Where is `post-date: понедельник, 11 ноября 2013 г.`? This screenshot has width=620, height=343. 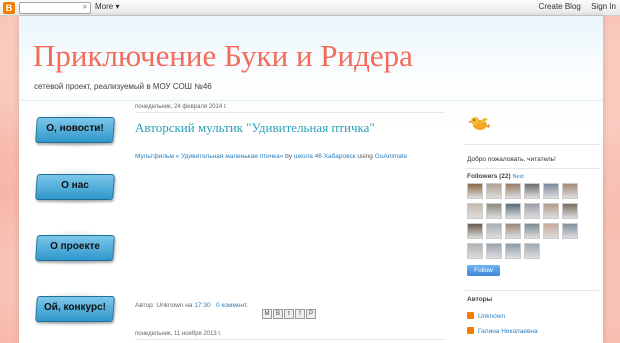 post-date: понедельник, 11 ноября 2013 г. is located at coordinates (290, 335).